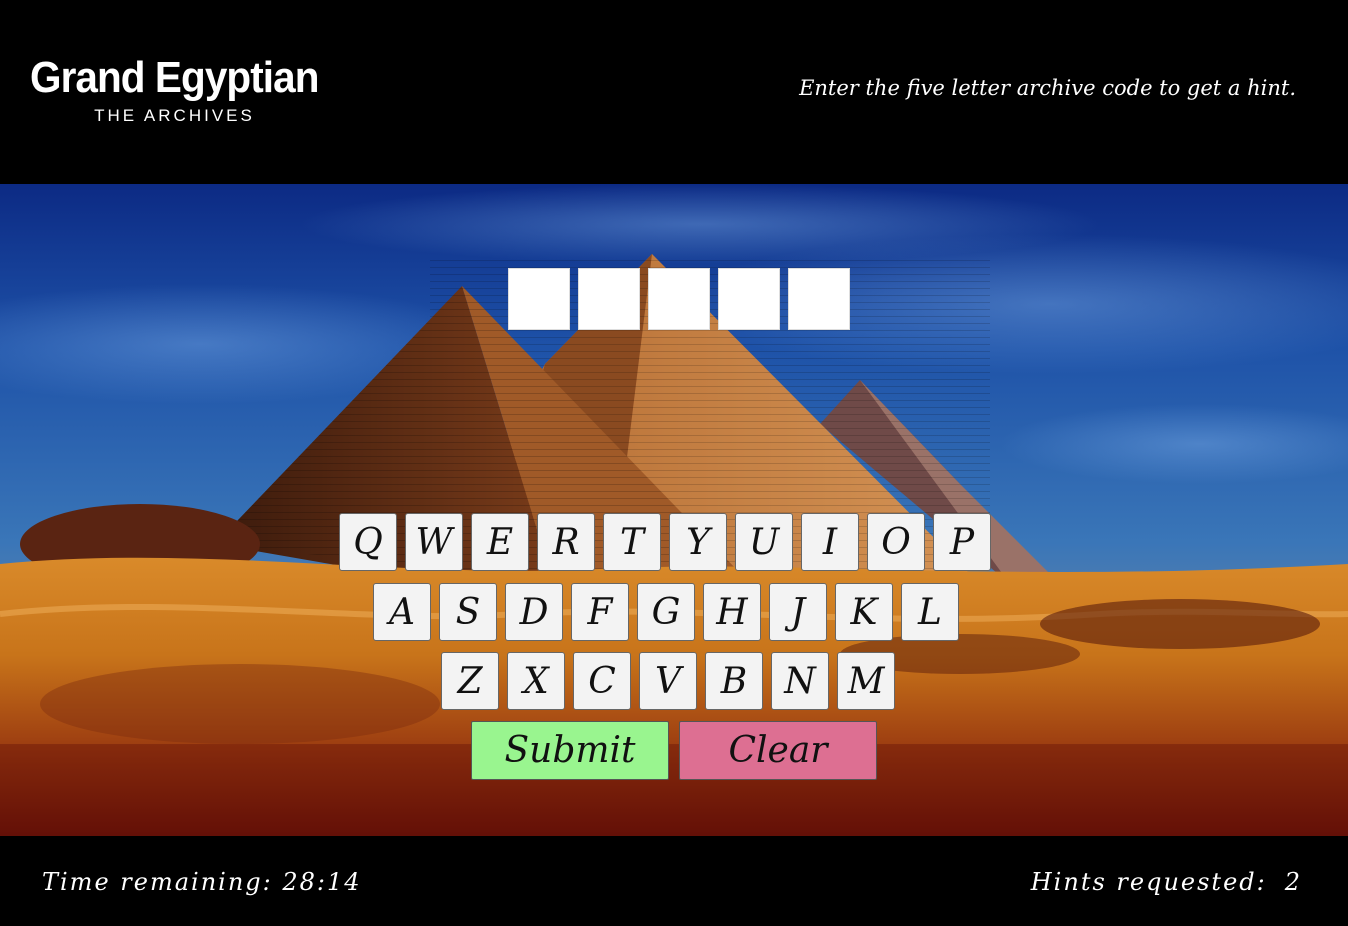 Image resolution: width=1348 pixels, height=926 pixels. What do you see at coordinates (534, 612) in the screenshot?
I see `key-d: D` at bounding box center [534, 612].